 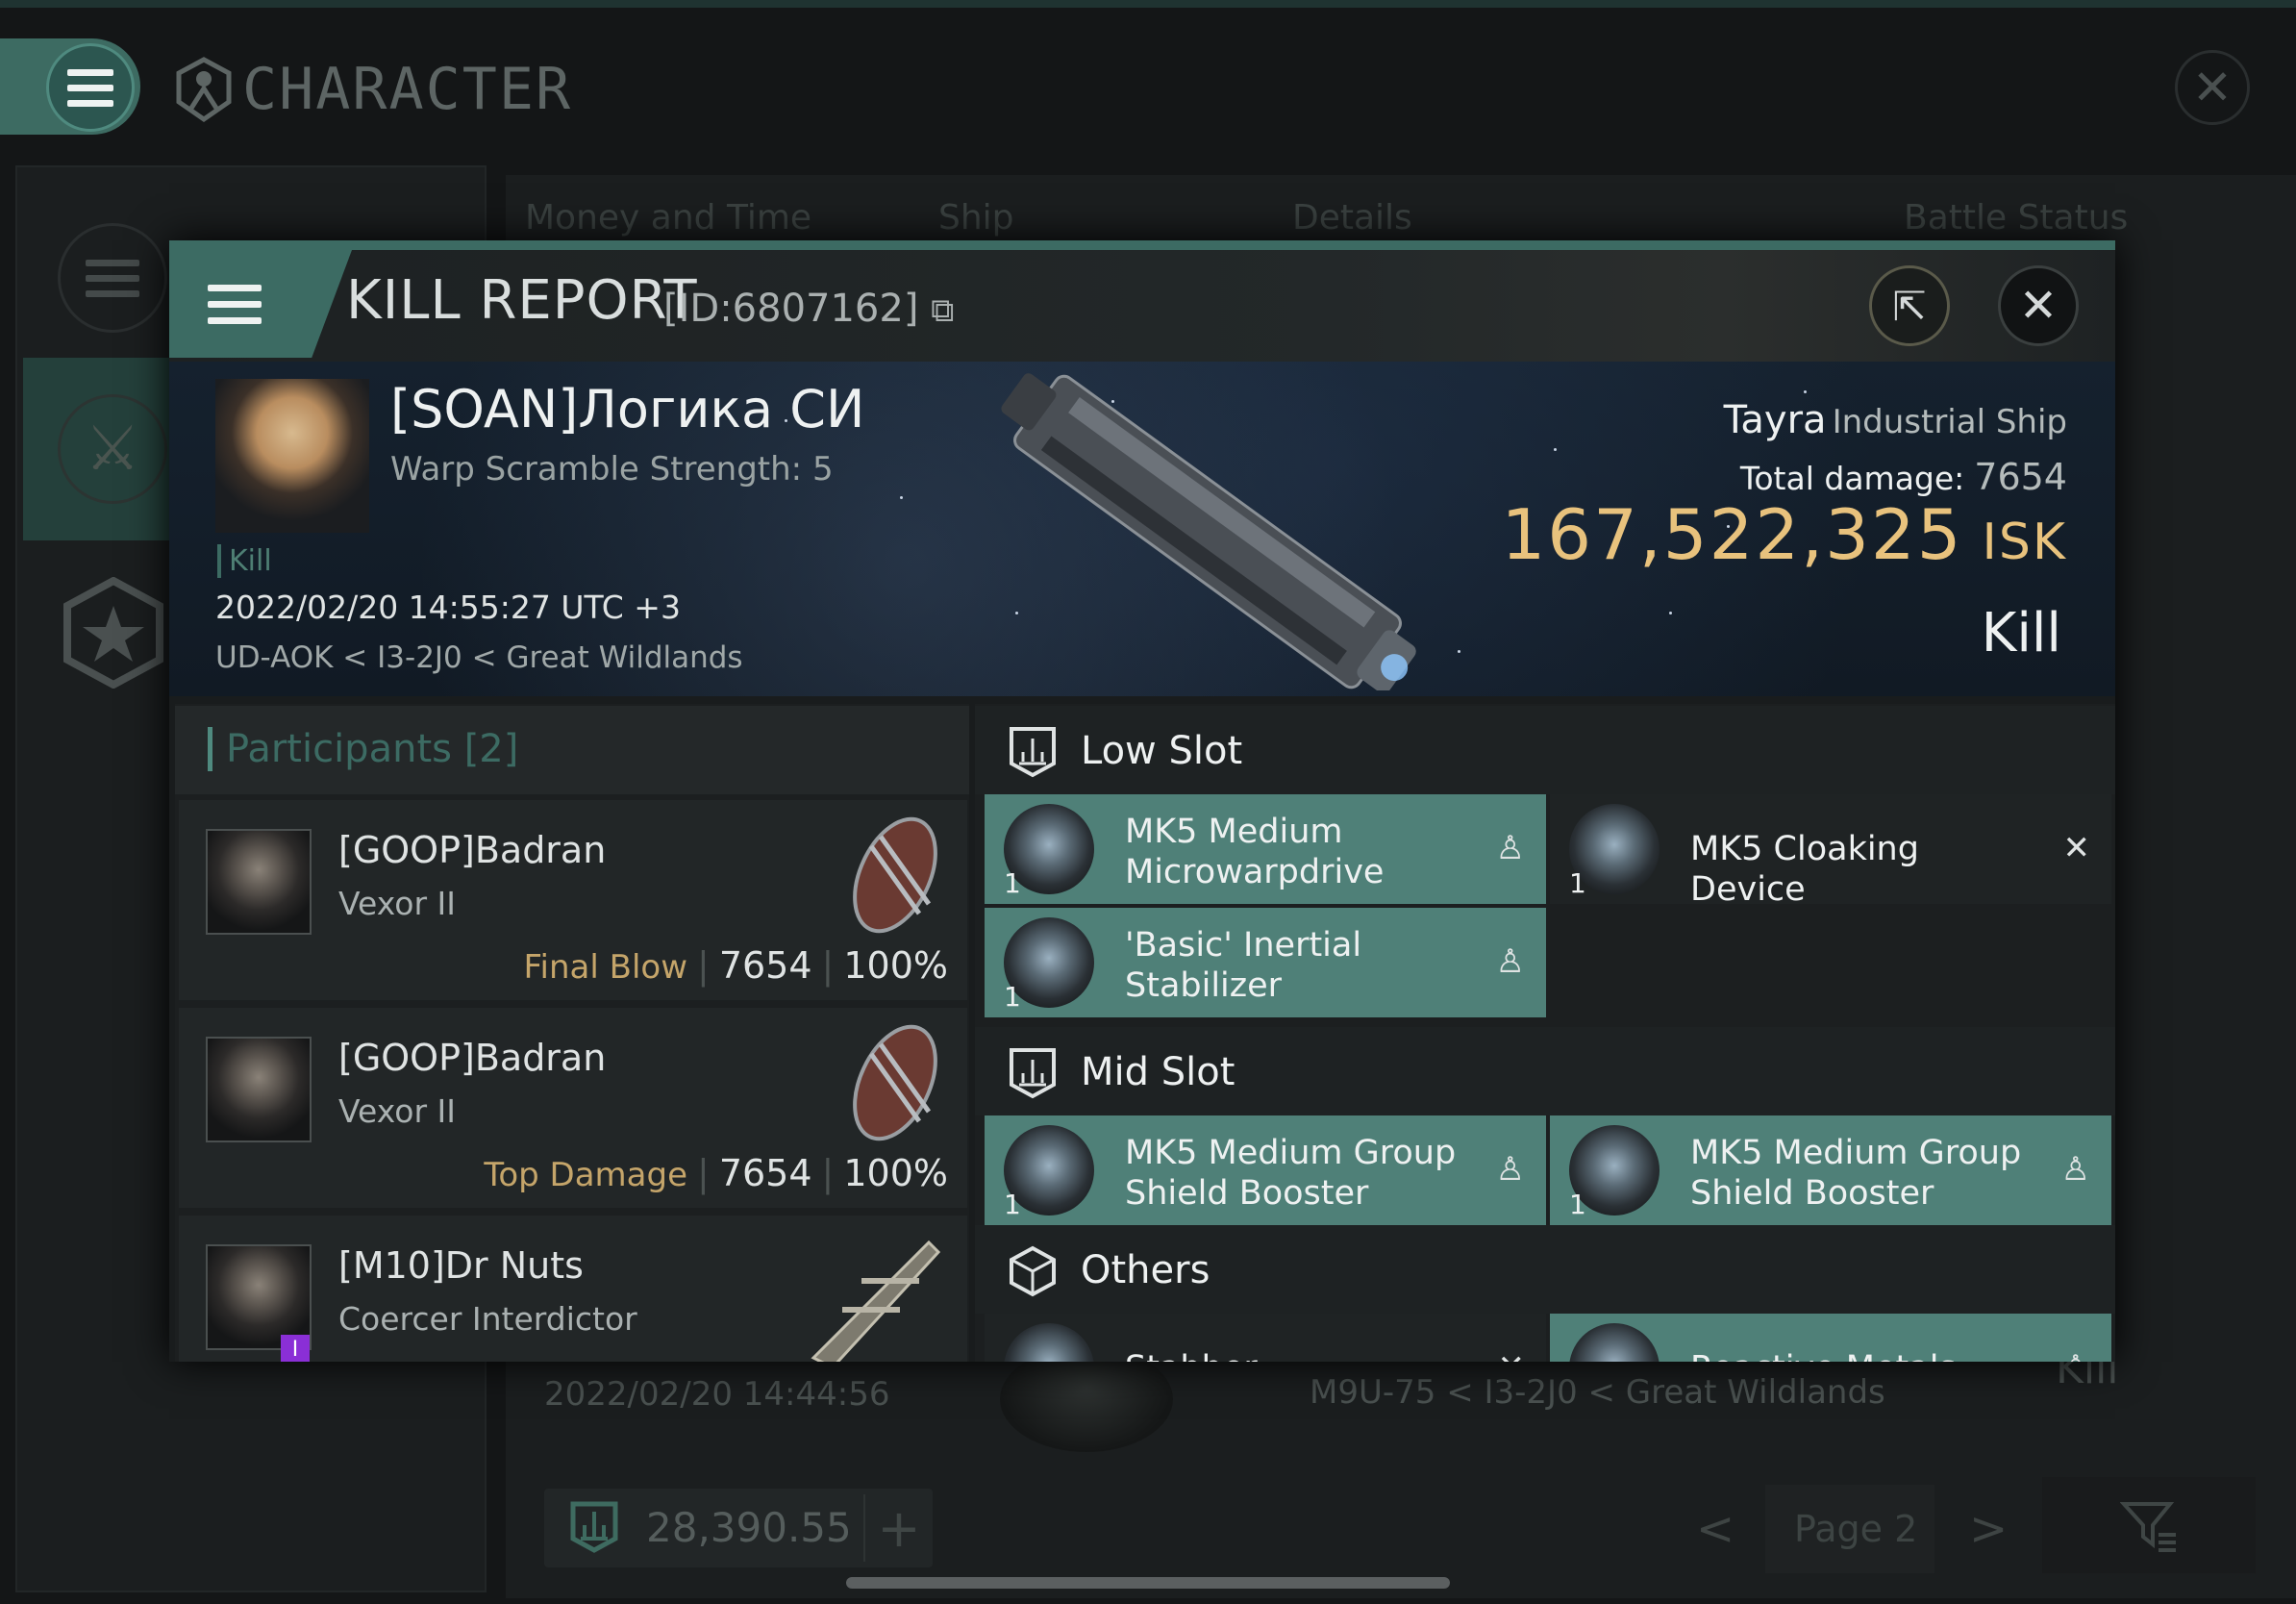 I want to click on item-name: MK5 Medium Group Shield Booster, so click(x=1291, y=1173).